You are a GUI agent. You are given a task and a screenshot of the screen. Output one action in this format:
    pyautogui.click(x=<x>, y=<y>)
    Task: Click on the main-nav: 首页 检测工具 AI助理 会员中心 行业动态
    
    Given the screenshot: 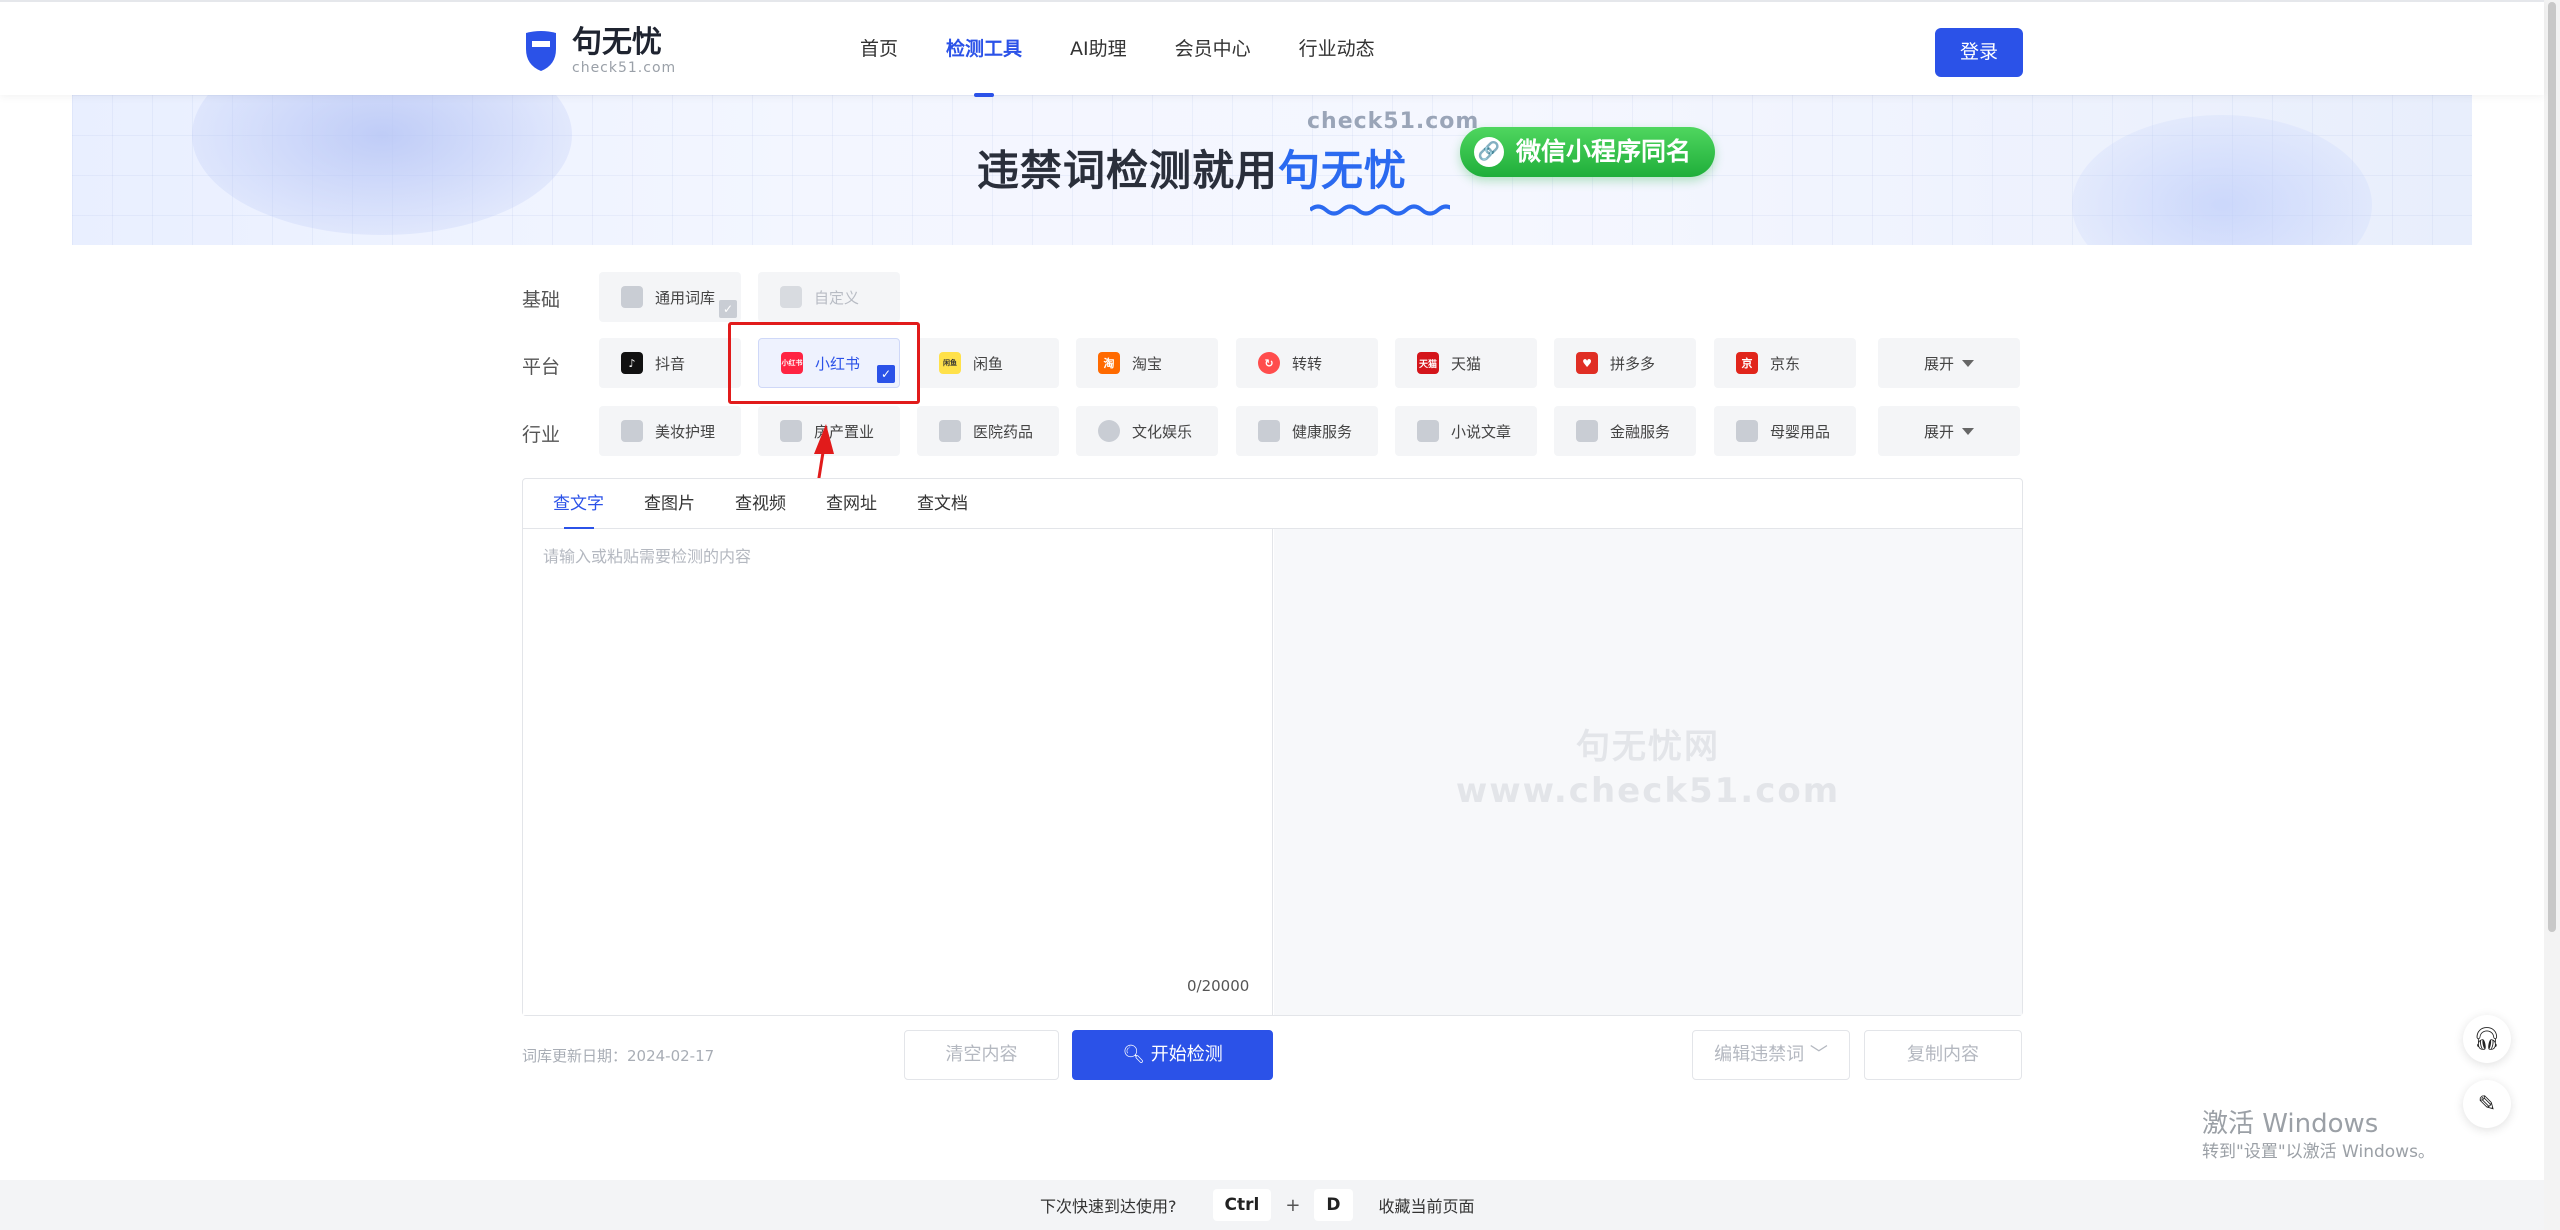 What is the action you would take?
    pyautogui.click(x=1141, y=49)
    